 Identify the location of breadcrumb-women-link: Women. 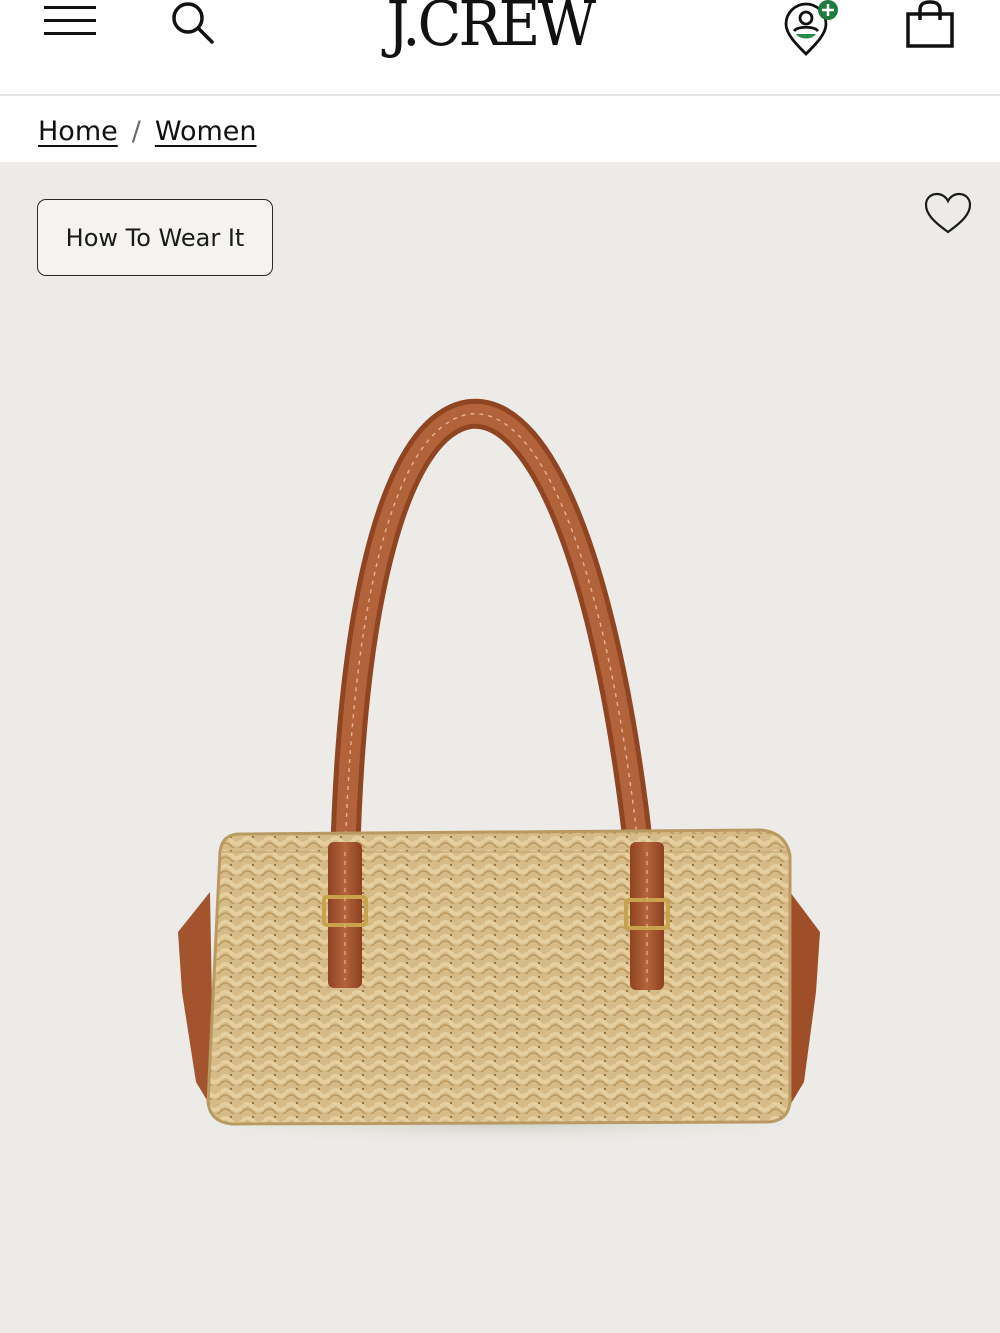
(206, 131).